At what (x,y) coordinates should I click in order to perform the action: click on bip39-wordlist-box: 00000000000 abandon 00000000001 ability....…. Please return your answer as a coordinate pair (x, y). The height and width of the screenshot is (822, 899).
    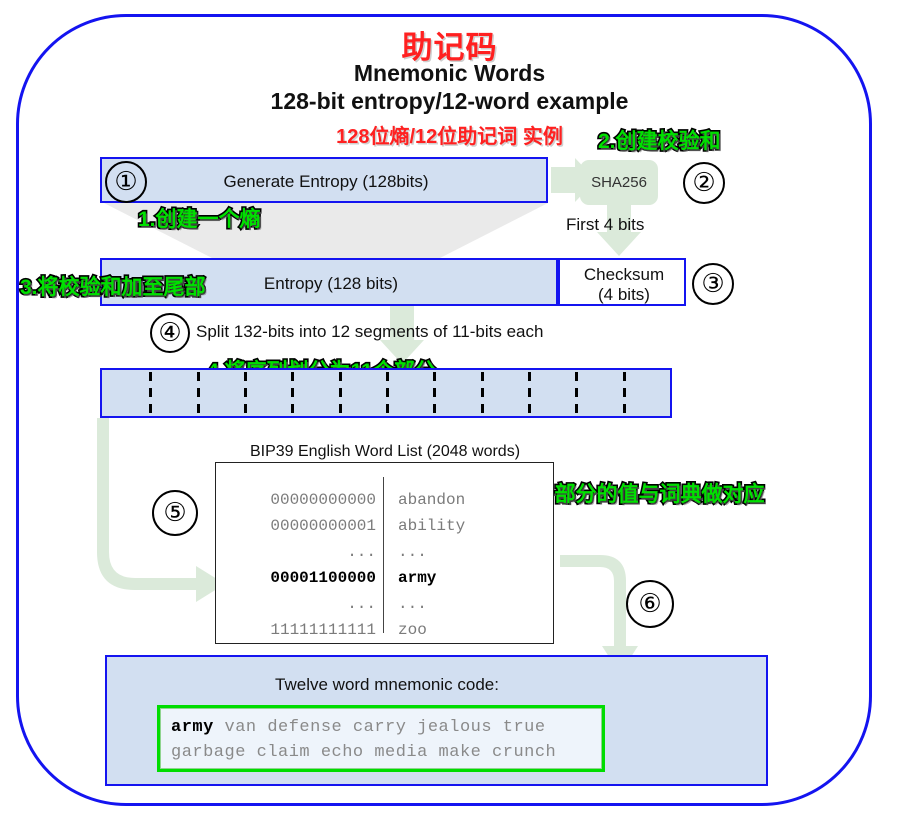
    Looking at the image, I should click on (384, 553).